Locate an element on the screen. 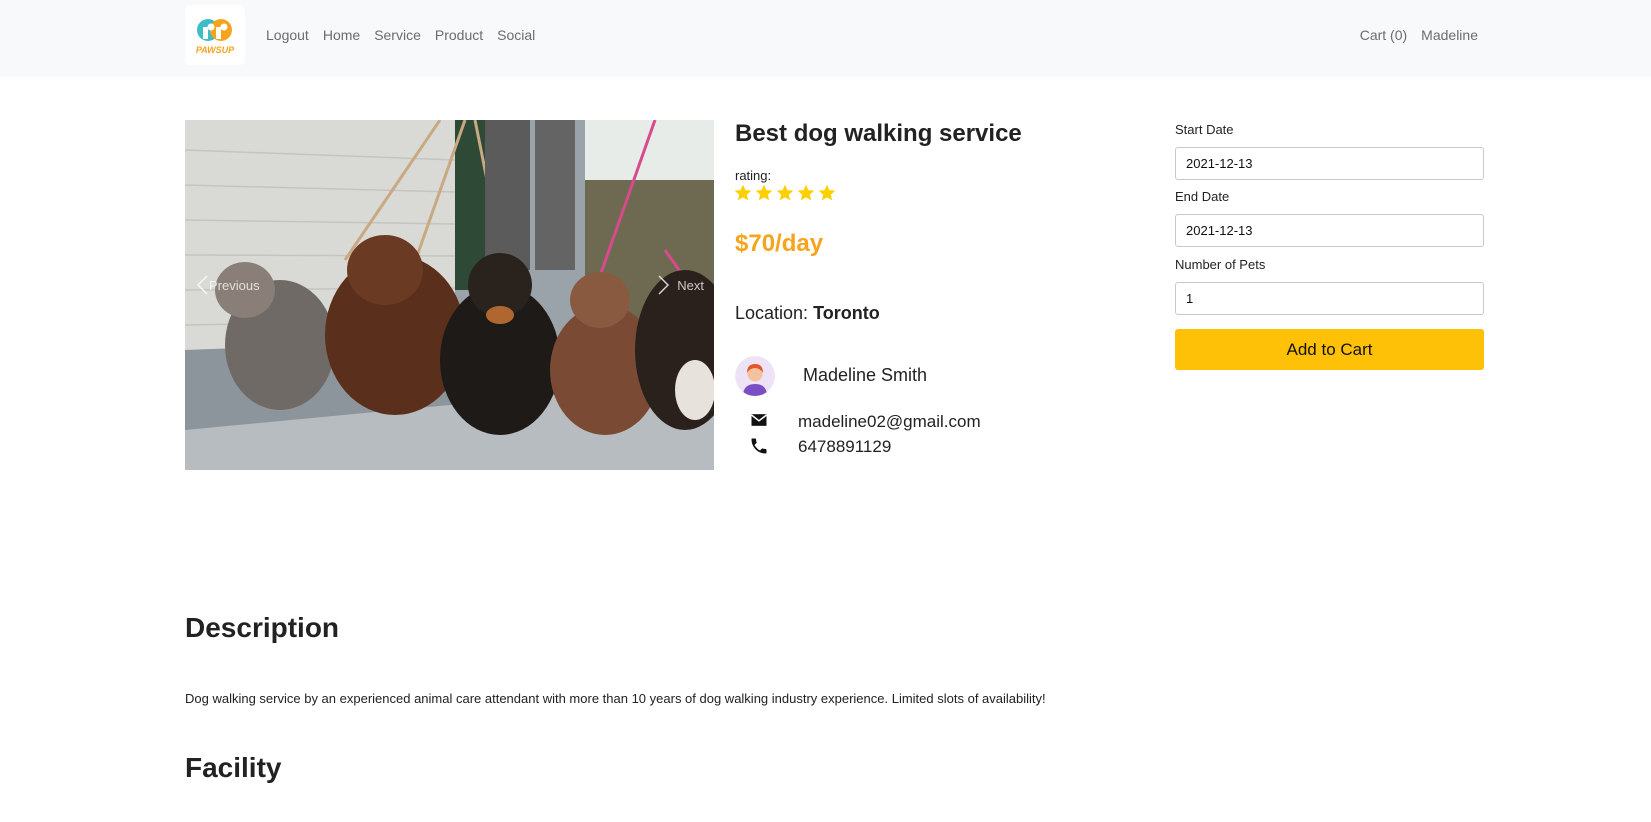 This screenshot has height=822, width=1651. pets-count-label: Number of Pets is located at coordinates (1220, 264).